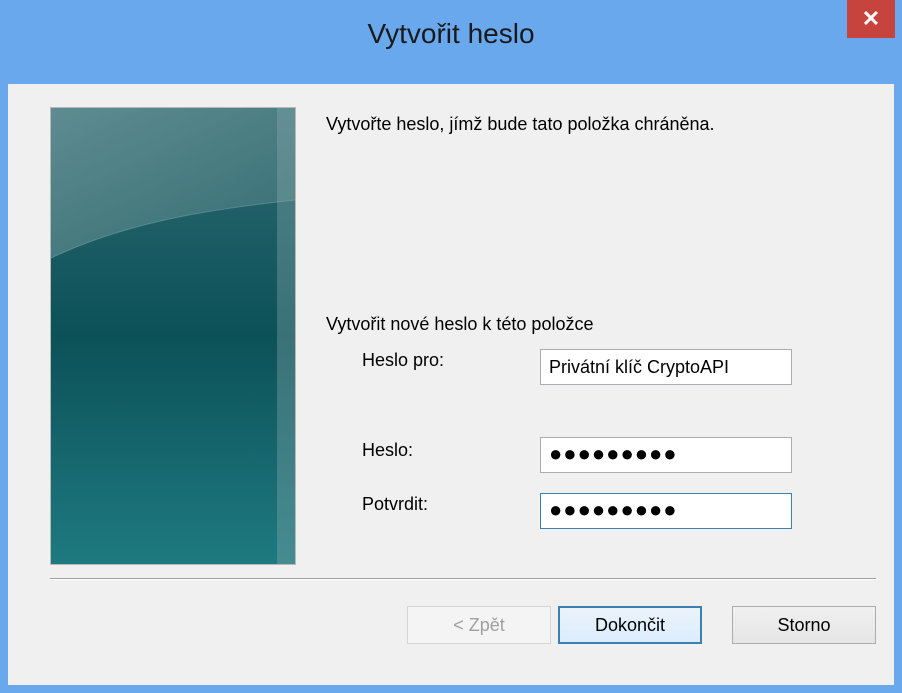  Describe the element at coordinates (630, 625) in the screenshot. I see `finish-button: Dokončit` at that location.